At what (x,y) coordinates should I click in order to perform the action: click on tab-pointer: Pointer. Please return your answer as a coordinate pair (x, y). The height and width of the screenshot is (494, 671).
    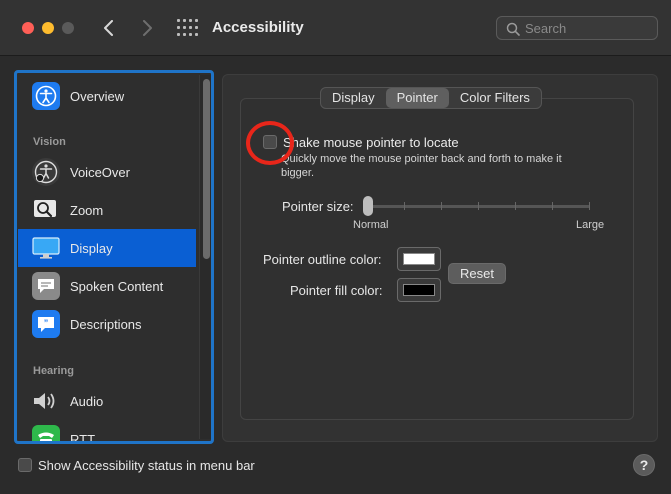
    Looking at the image, I should click on (417, 98).